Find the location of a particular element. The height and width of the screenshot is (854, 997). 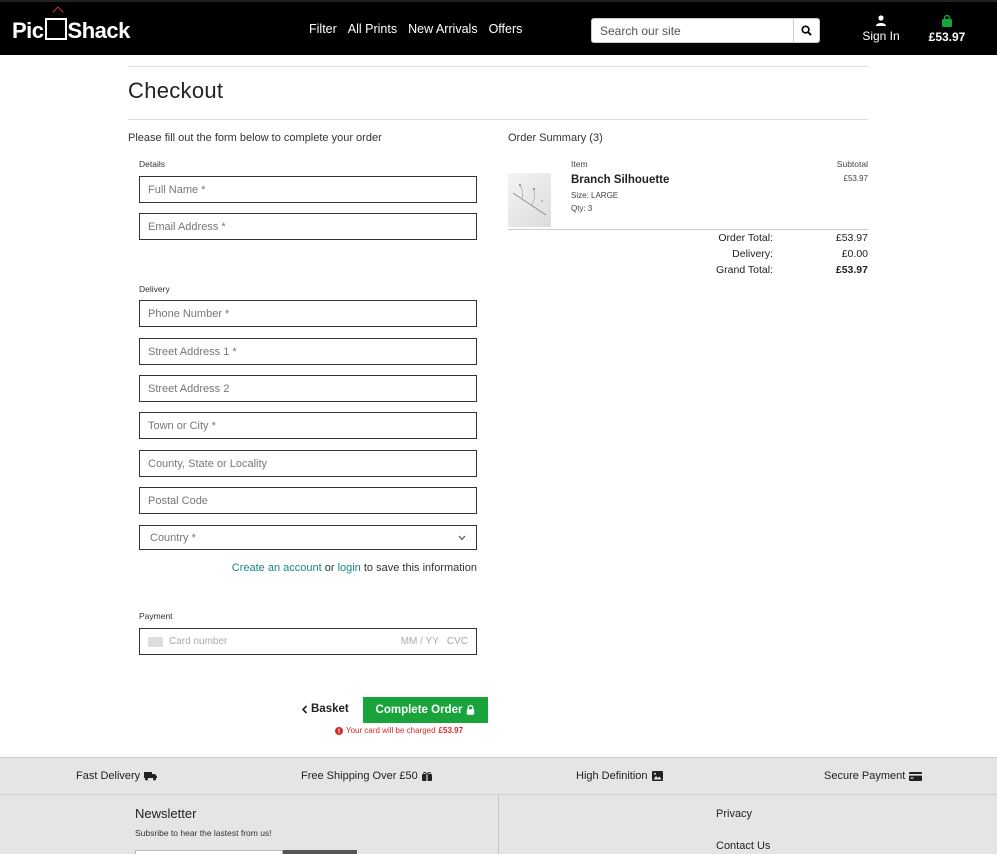

phone-field is located at coordinates (308, 313).